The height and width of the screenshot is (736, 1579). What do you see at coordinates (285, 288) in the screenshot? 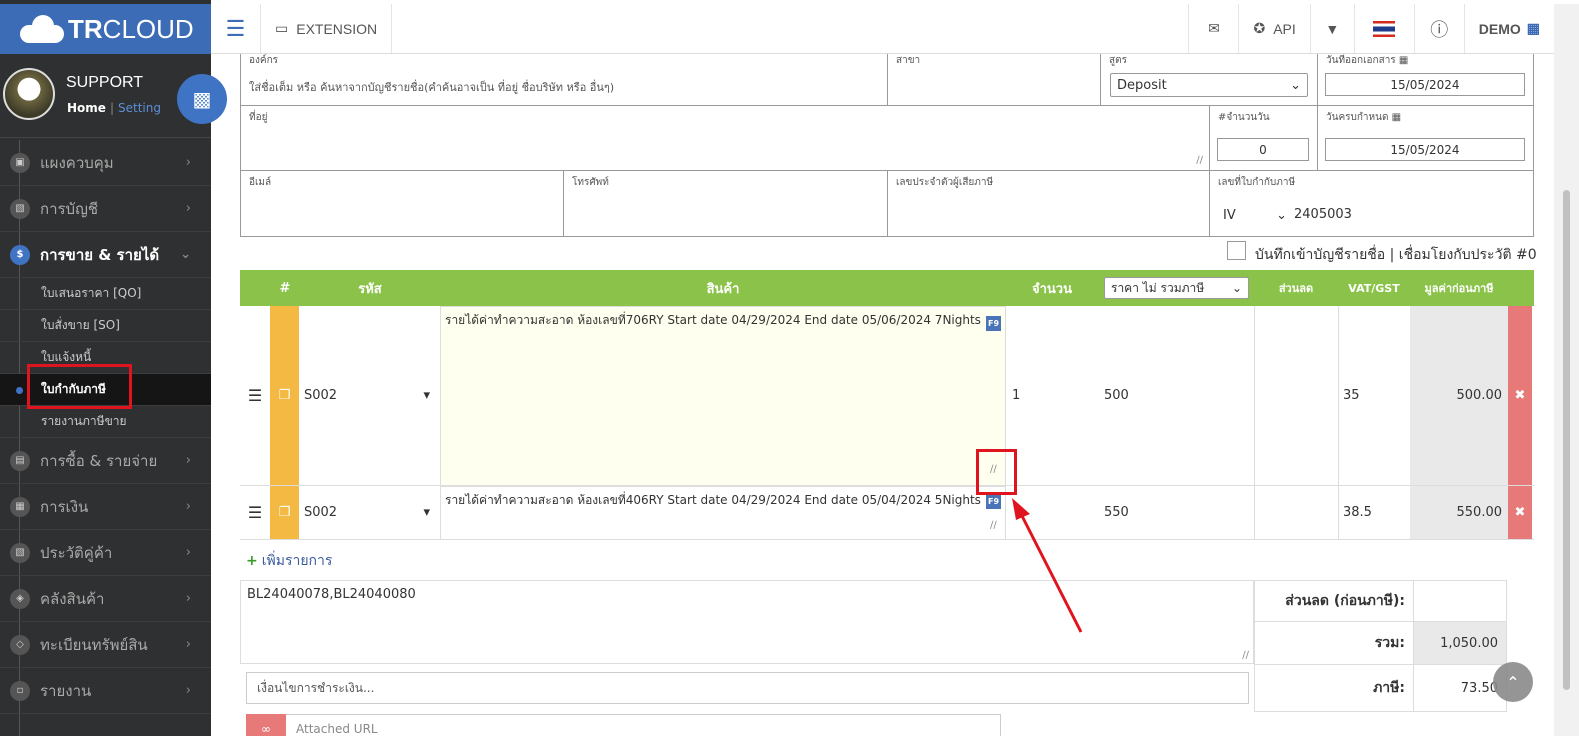
I see `col-num: #` at bounding box center [285, 288].